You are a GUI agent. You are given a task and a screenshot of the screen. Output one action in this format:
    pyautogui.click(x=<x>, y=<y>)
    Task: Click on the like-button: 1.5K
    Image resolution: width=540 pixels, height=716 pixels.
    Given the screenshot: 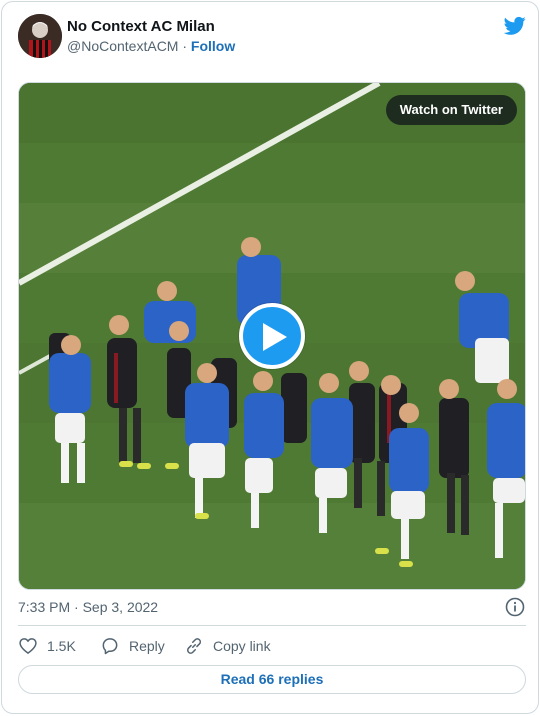 What is the action you would take?
    pyautogui.click(x=47, y=646)
    